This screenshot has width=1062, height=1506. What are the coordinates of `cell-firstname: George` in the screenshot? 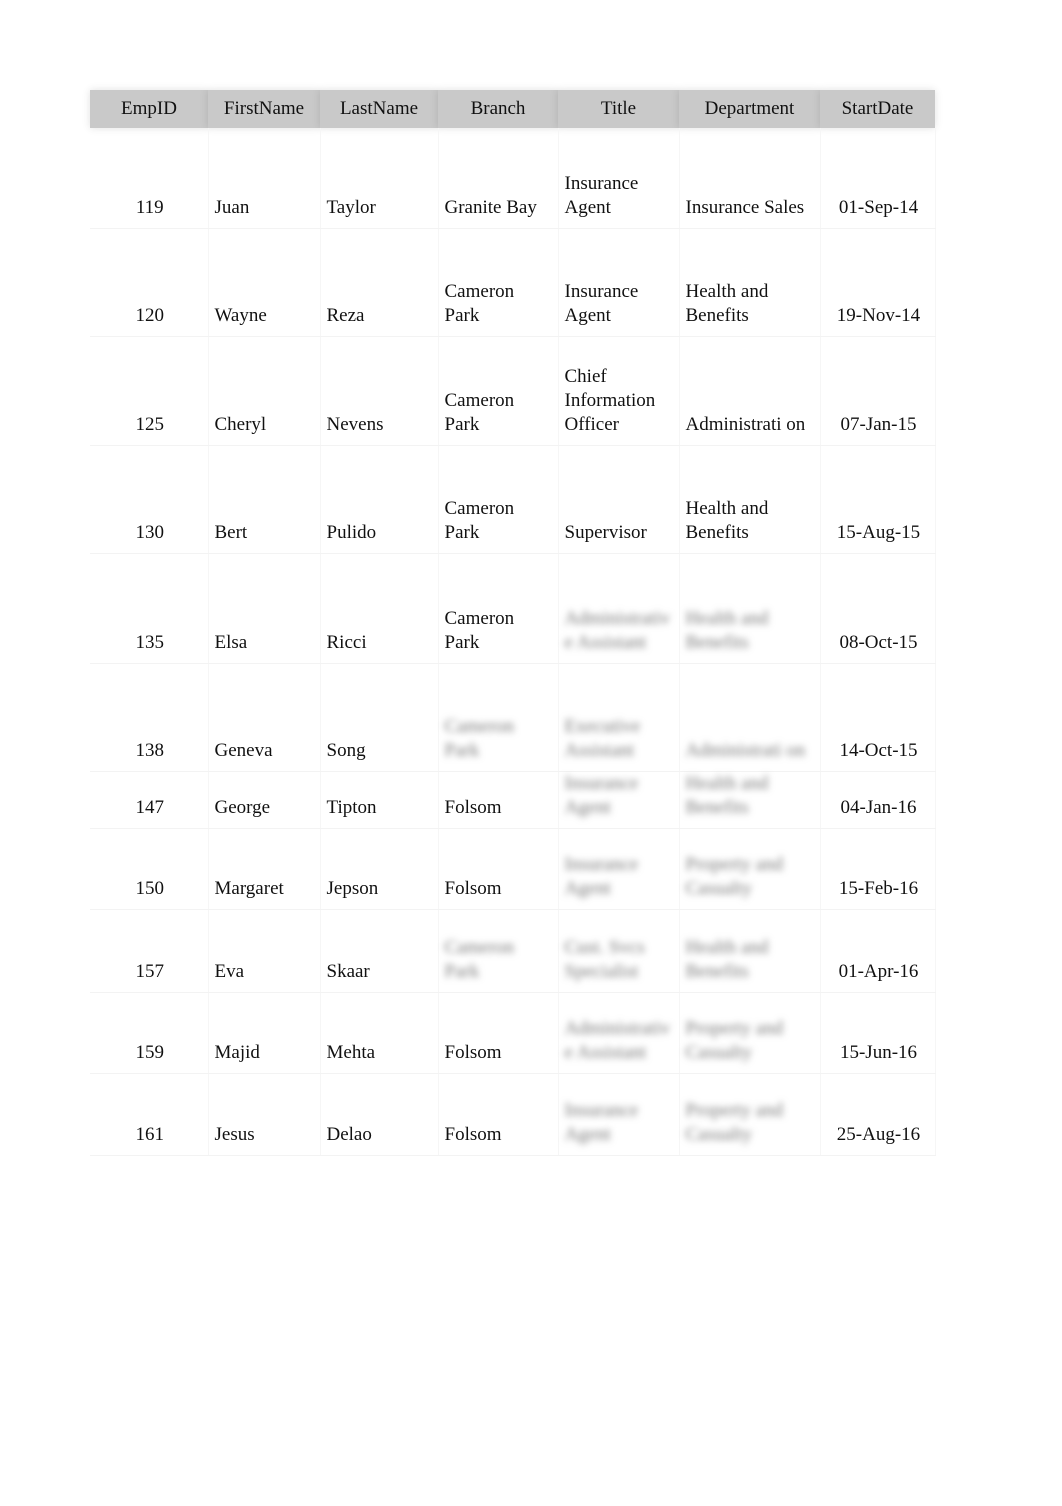 It's located at (264, 800).